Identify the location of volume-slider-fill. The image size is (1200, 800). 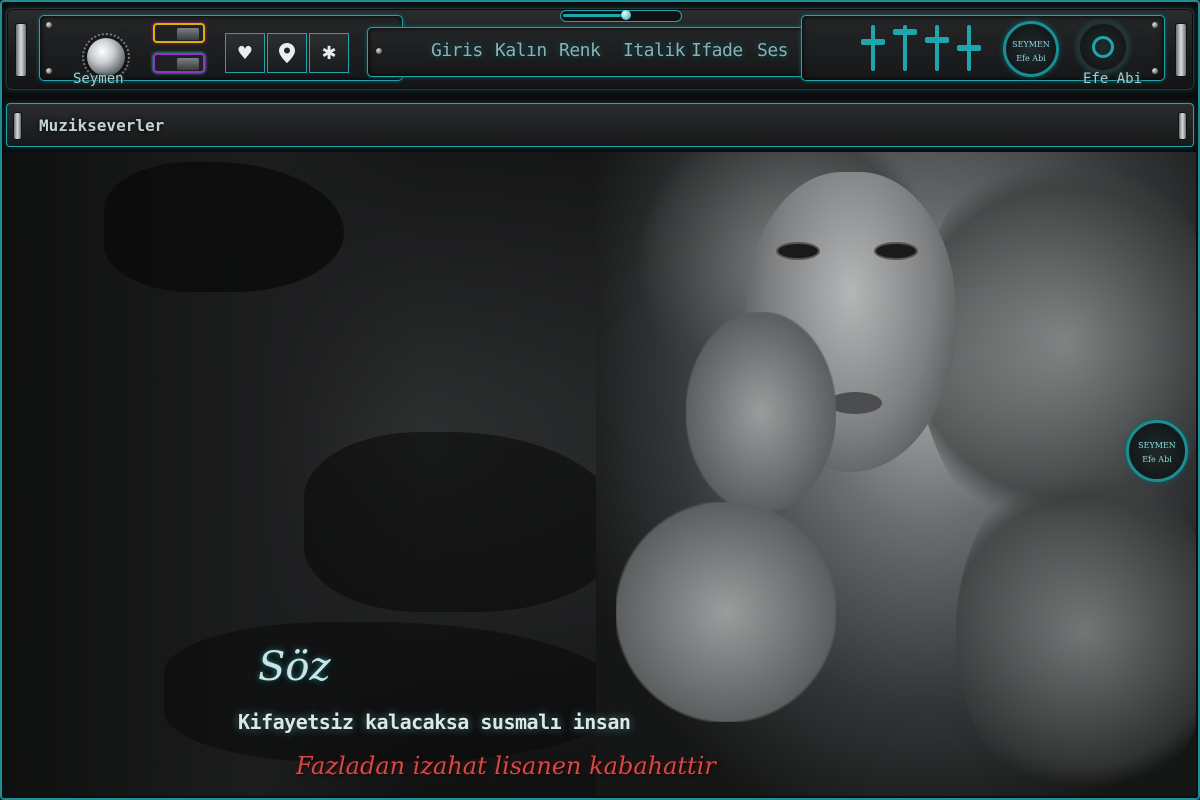
(592, 15).